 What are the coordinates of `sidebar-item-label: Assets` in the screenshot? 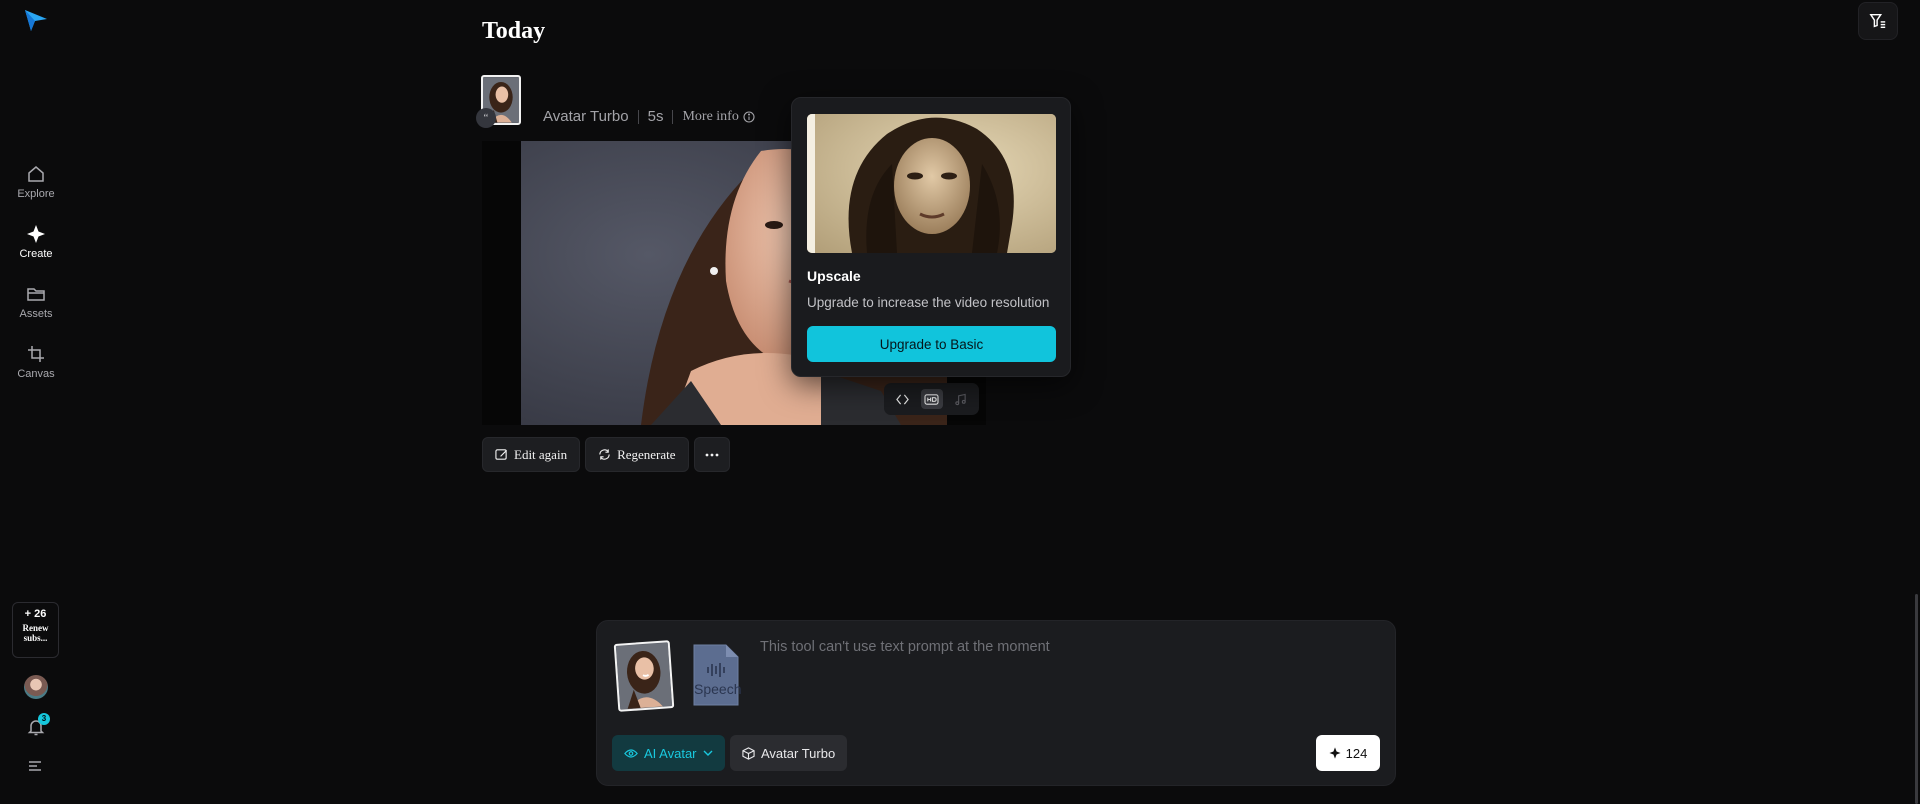 It's located at (36, 314).